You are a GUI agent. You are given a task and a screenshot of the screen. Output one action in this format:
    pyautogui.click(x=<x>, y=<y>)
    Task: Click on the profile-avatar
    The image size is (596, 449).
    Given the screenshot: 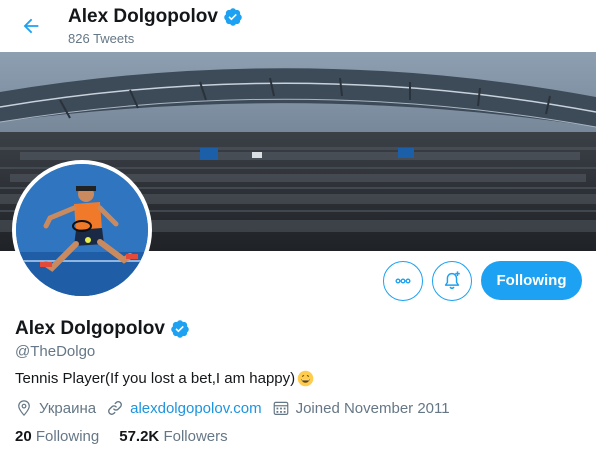 What is the action you would take?
    pyautogui.click(x=82, y=230)
    